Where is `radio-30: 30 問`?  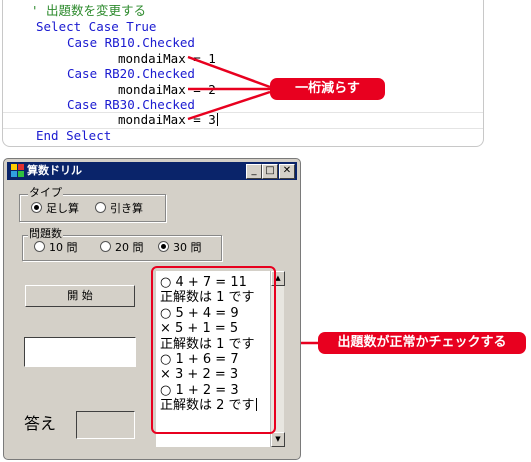 radio-30: 30 問 is located at coordinates (180, 247).